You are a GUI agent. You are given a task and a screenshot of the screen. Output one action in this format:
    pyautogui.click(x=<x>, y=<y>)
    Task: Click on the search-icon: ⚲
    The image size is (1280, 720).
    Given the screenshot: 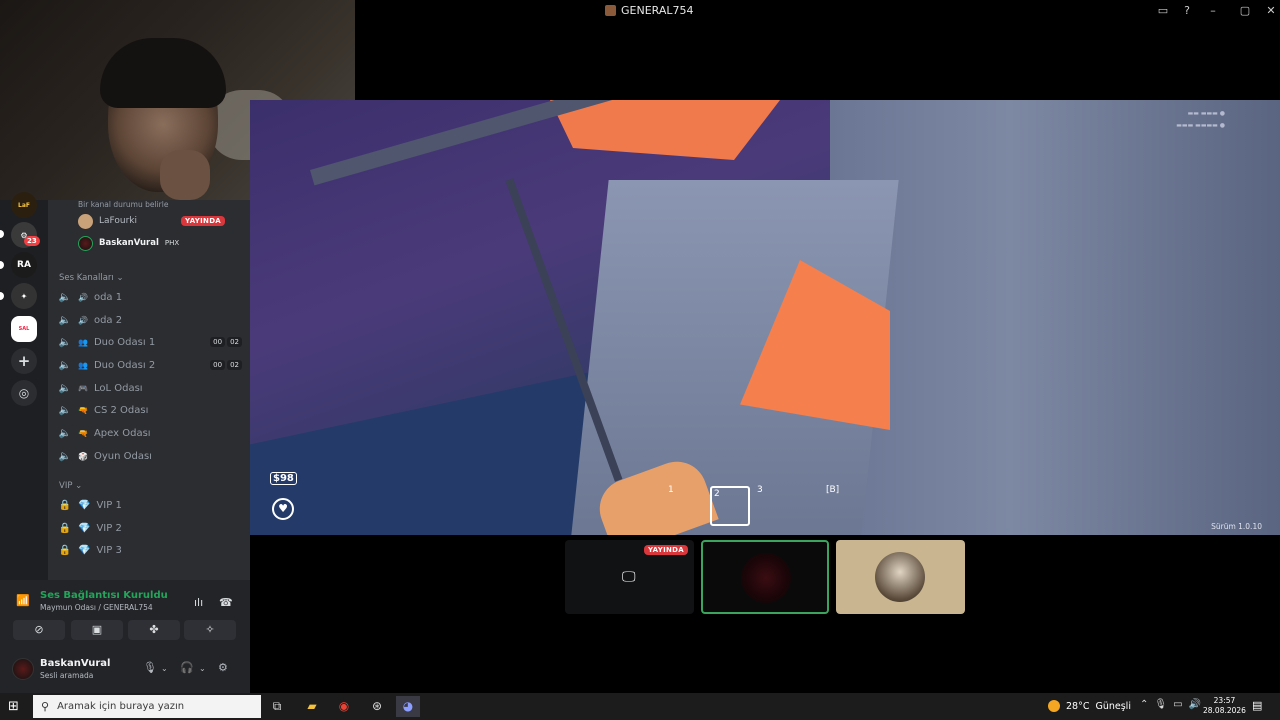 What is the action you would take?
    pyautogui.click(x=45, y=706)
    